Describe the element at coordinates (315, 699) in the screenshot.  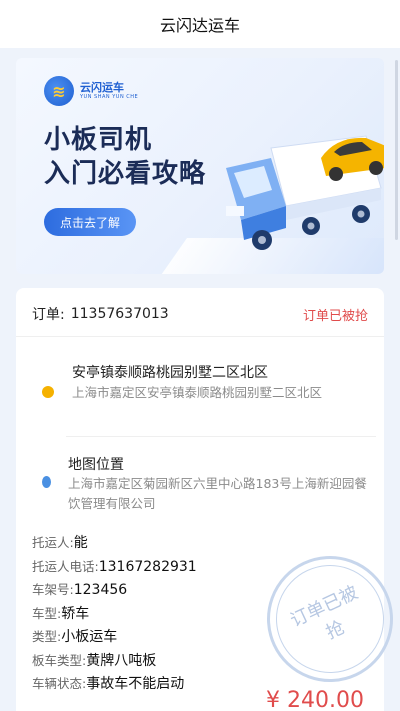
I see `order-price: ¥ 240.00` at that location.